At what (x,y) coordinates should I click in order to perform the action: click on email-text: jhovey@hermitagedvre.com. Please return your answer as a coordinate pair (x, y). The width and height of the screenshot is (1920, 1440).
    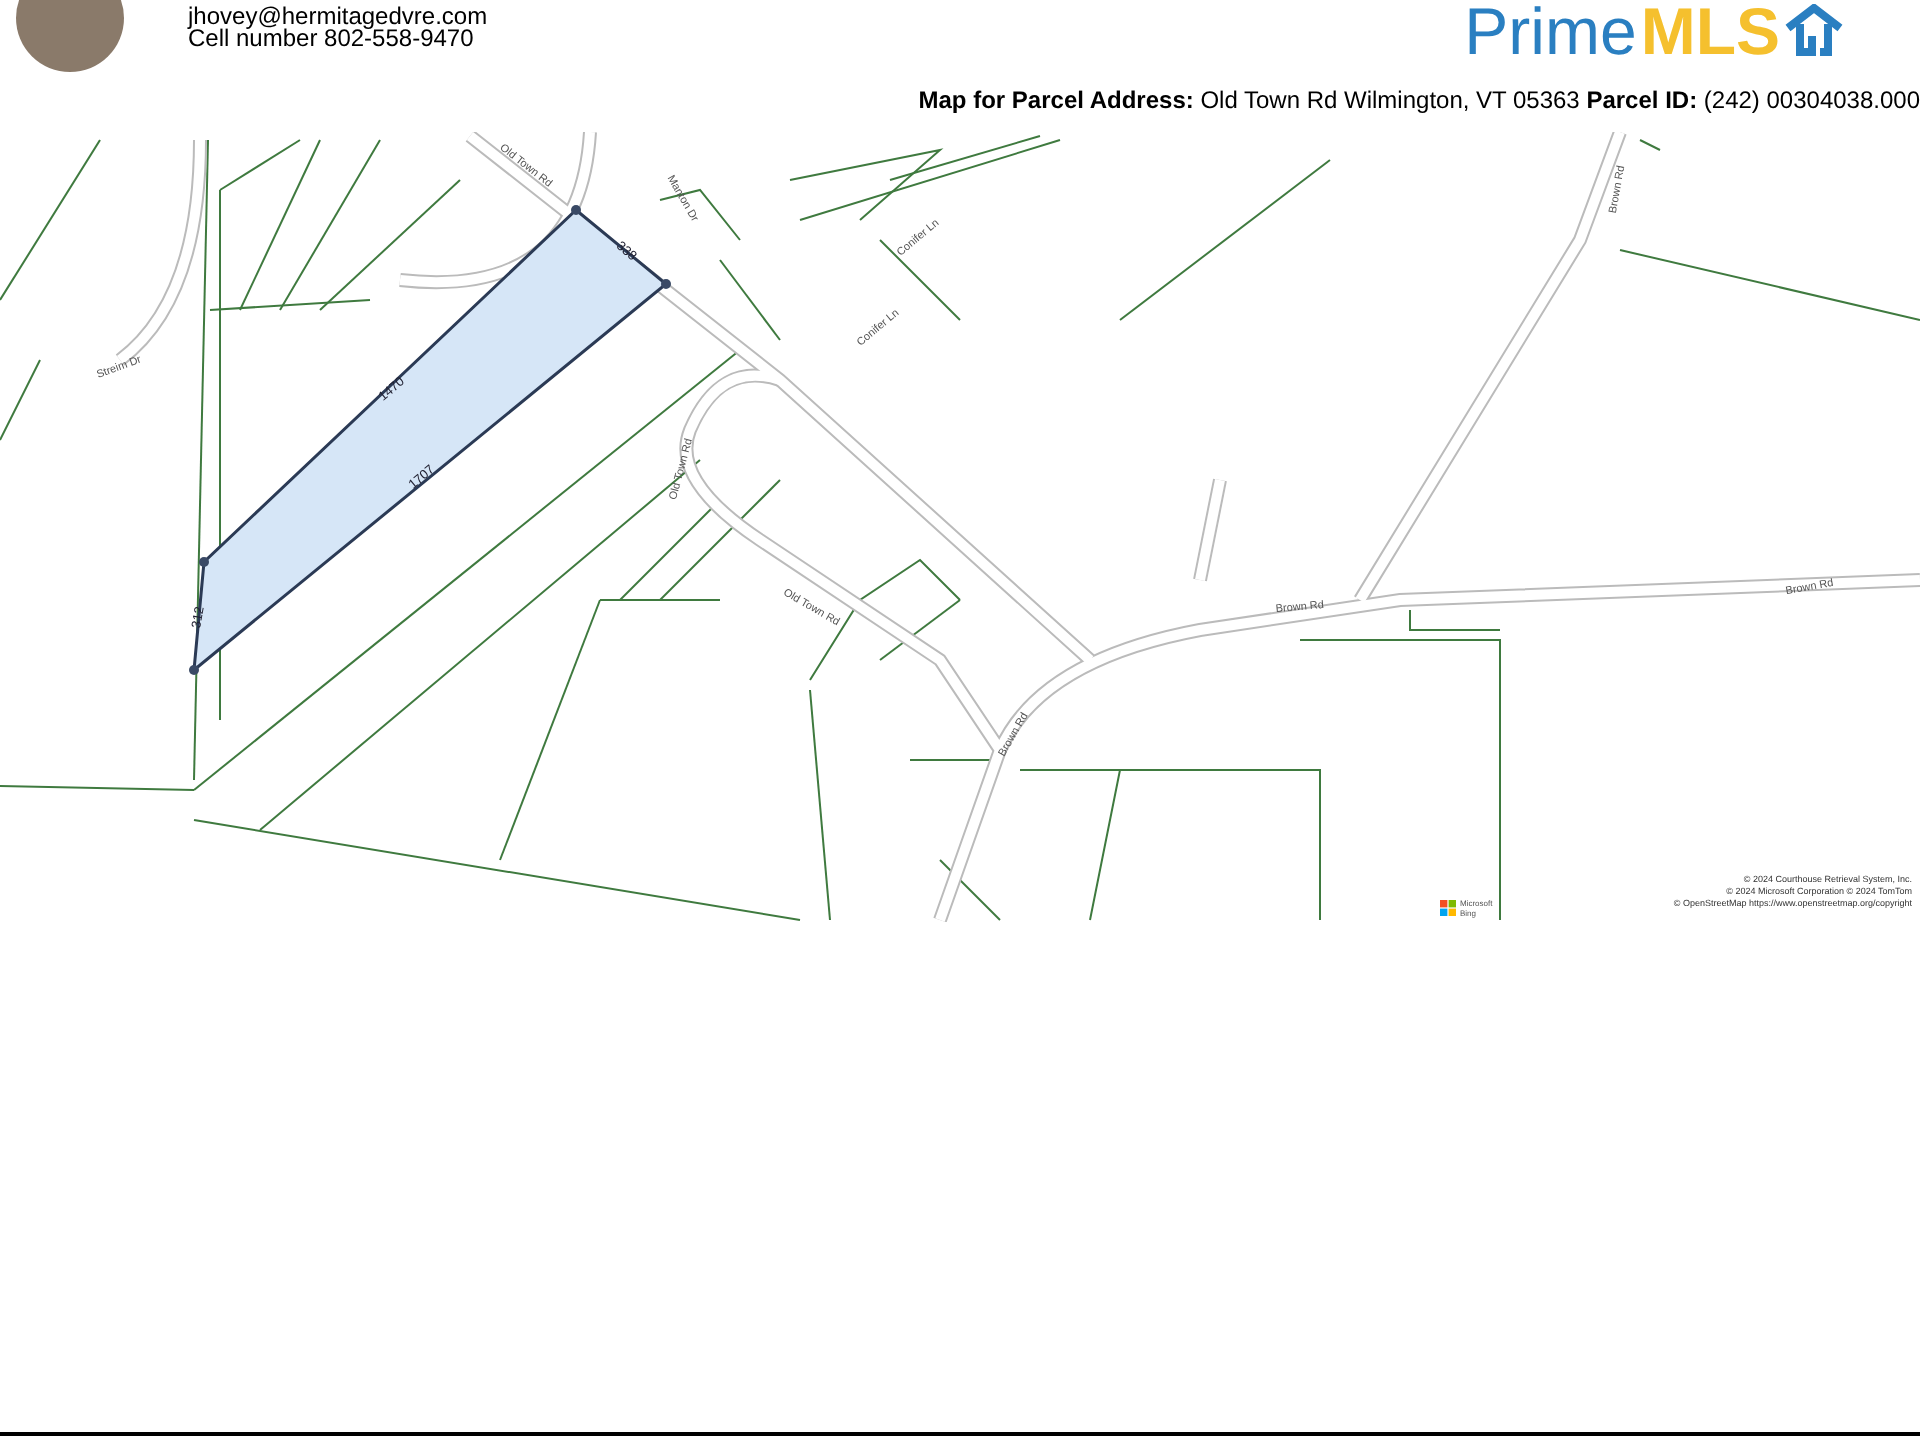
    Looking at the image, I should click on (338, 17).